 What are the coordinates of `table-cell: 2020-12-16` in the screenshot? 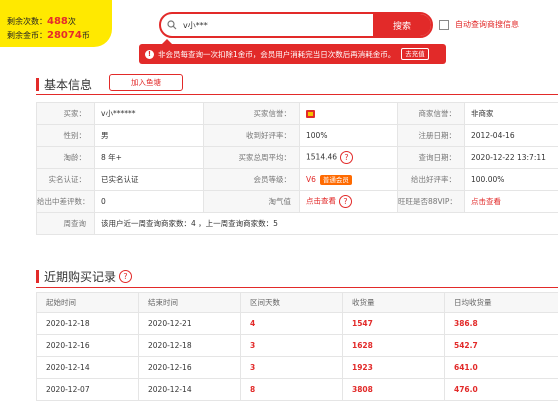 It's located at (190, 368).